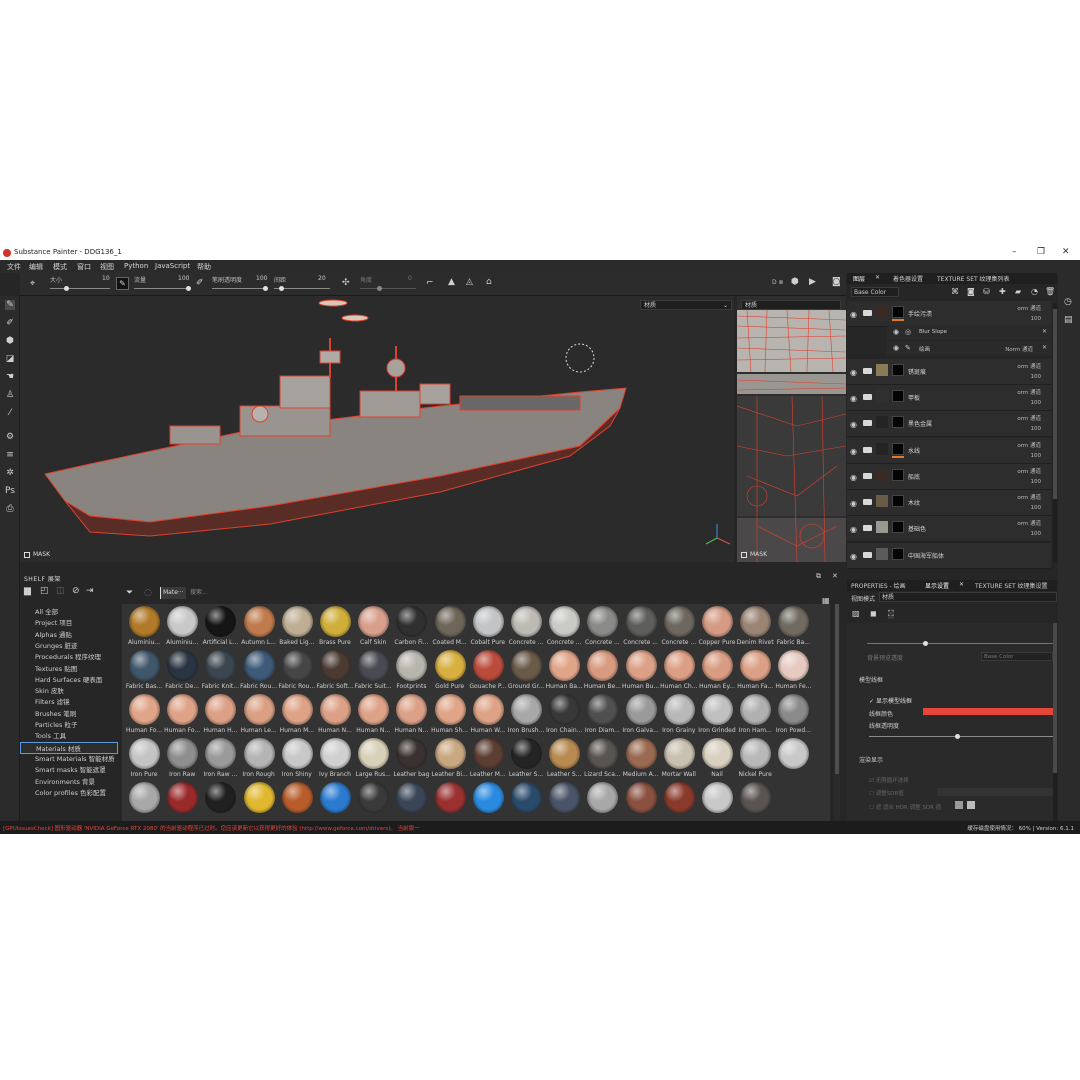 The image size is (1080, 1080). I want to click on shelf-category: Particles 粒子, so click(56, 724).